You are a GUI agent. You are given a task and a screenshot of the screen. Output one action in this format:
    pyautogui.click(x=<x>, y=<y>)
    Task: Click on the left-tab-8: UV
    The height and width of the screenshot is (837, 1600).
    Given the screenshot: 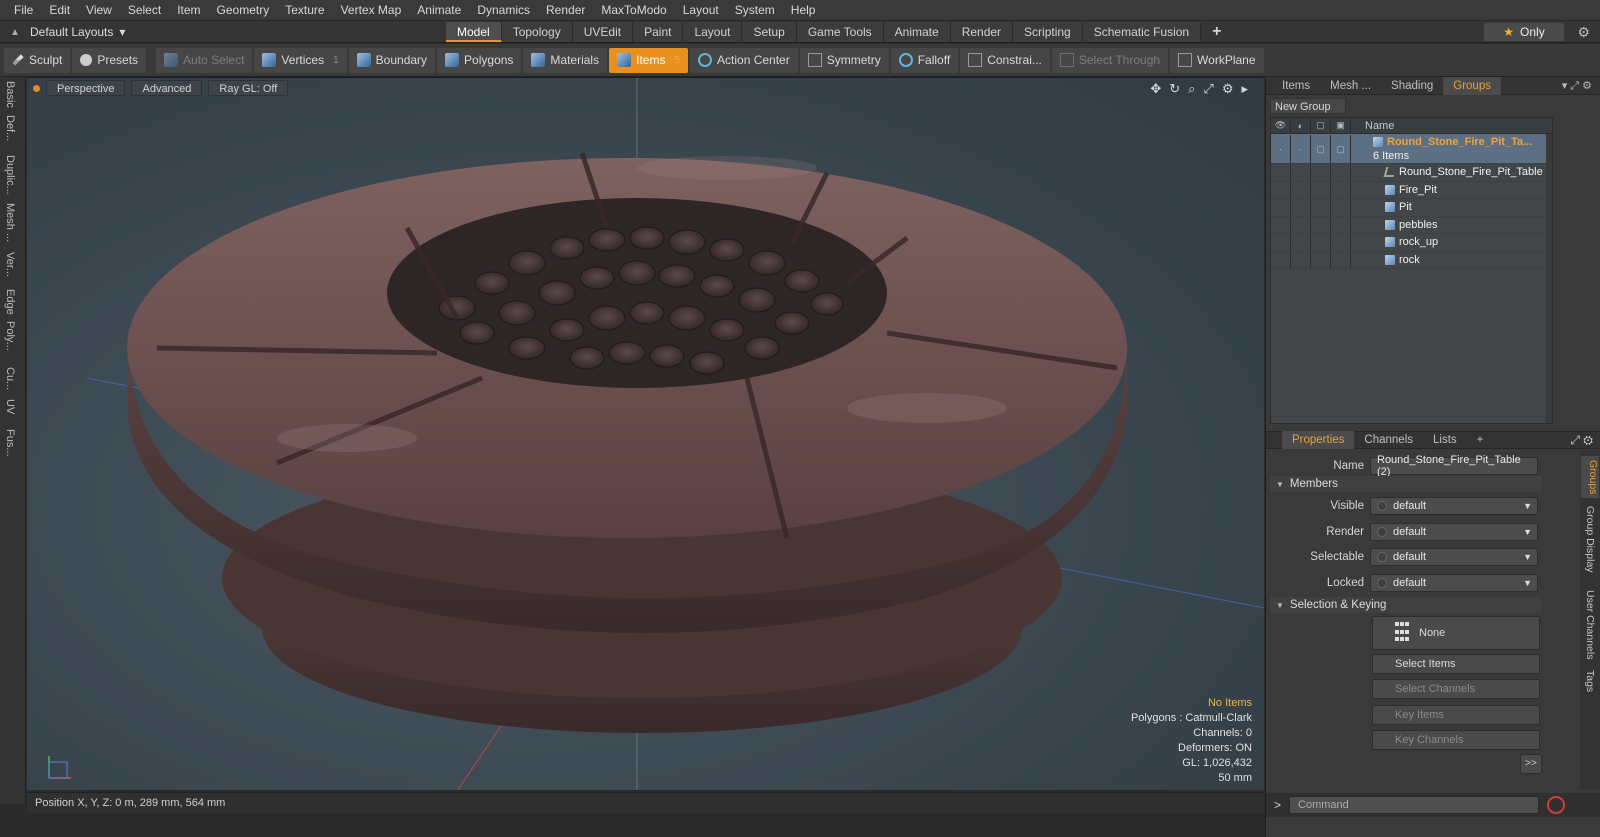 What is the action you would take?
    pyautogui.click(x=10, y=406)
    